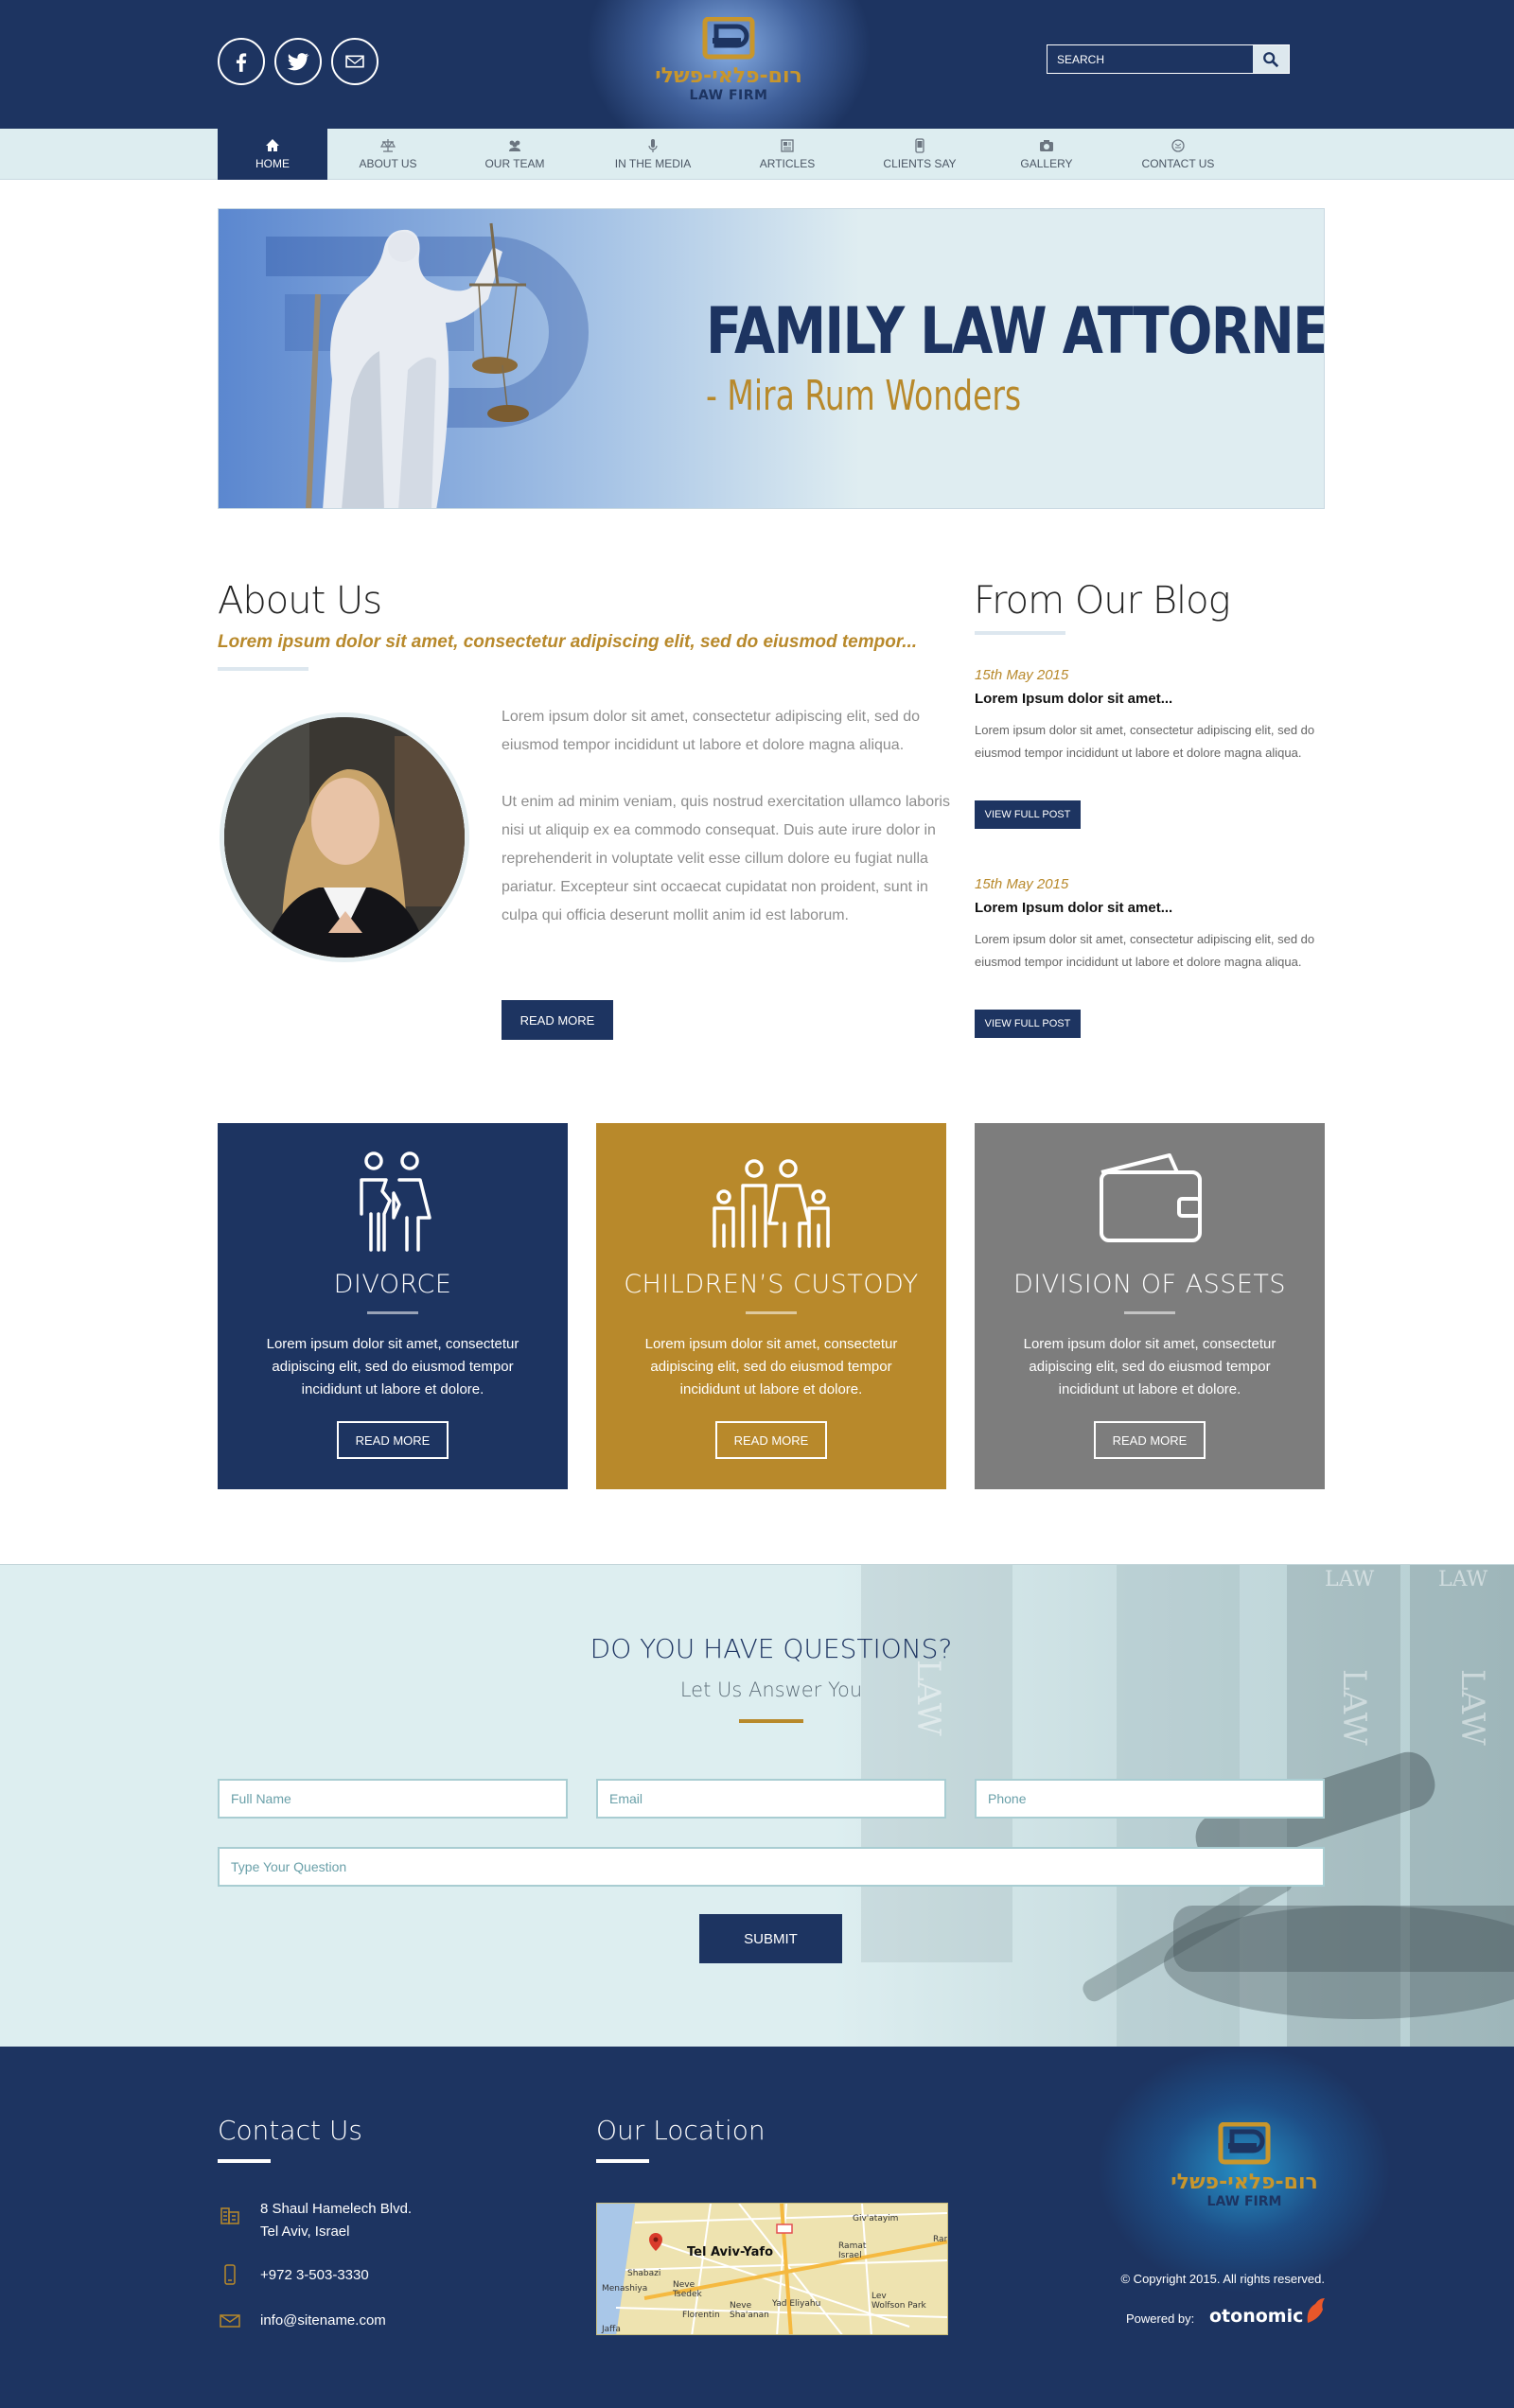 The image size is (1514, 2408). Describe the element at coordinates (1047, 145) in the screenshot. I see `camera-icon` at that location.